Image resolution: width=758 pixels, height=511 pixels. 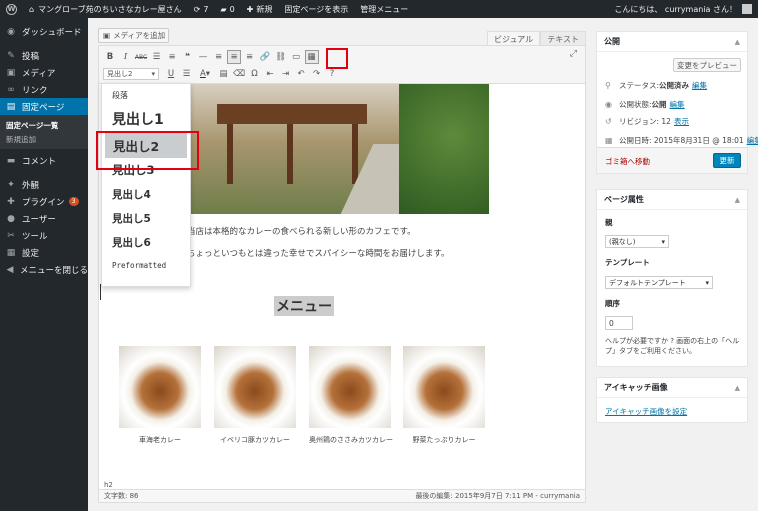 I want to click on clear-formatting-icon: ⌫, so click(x=239, y=74).